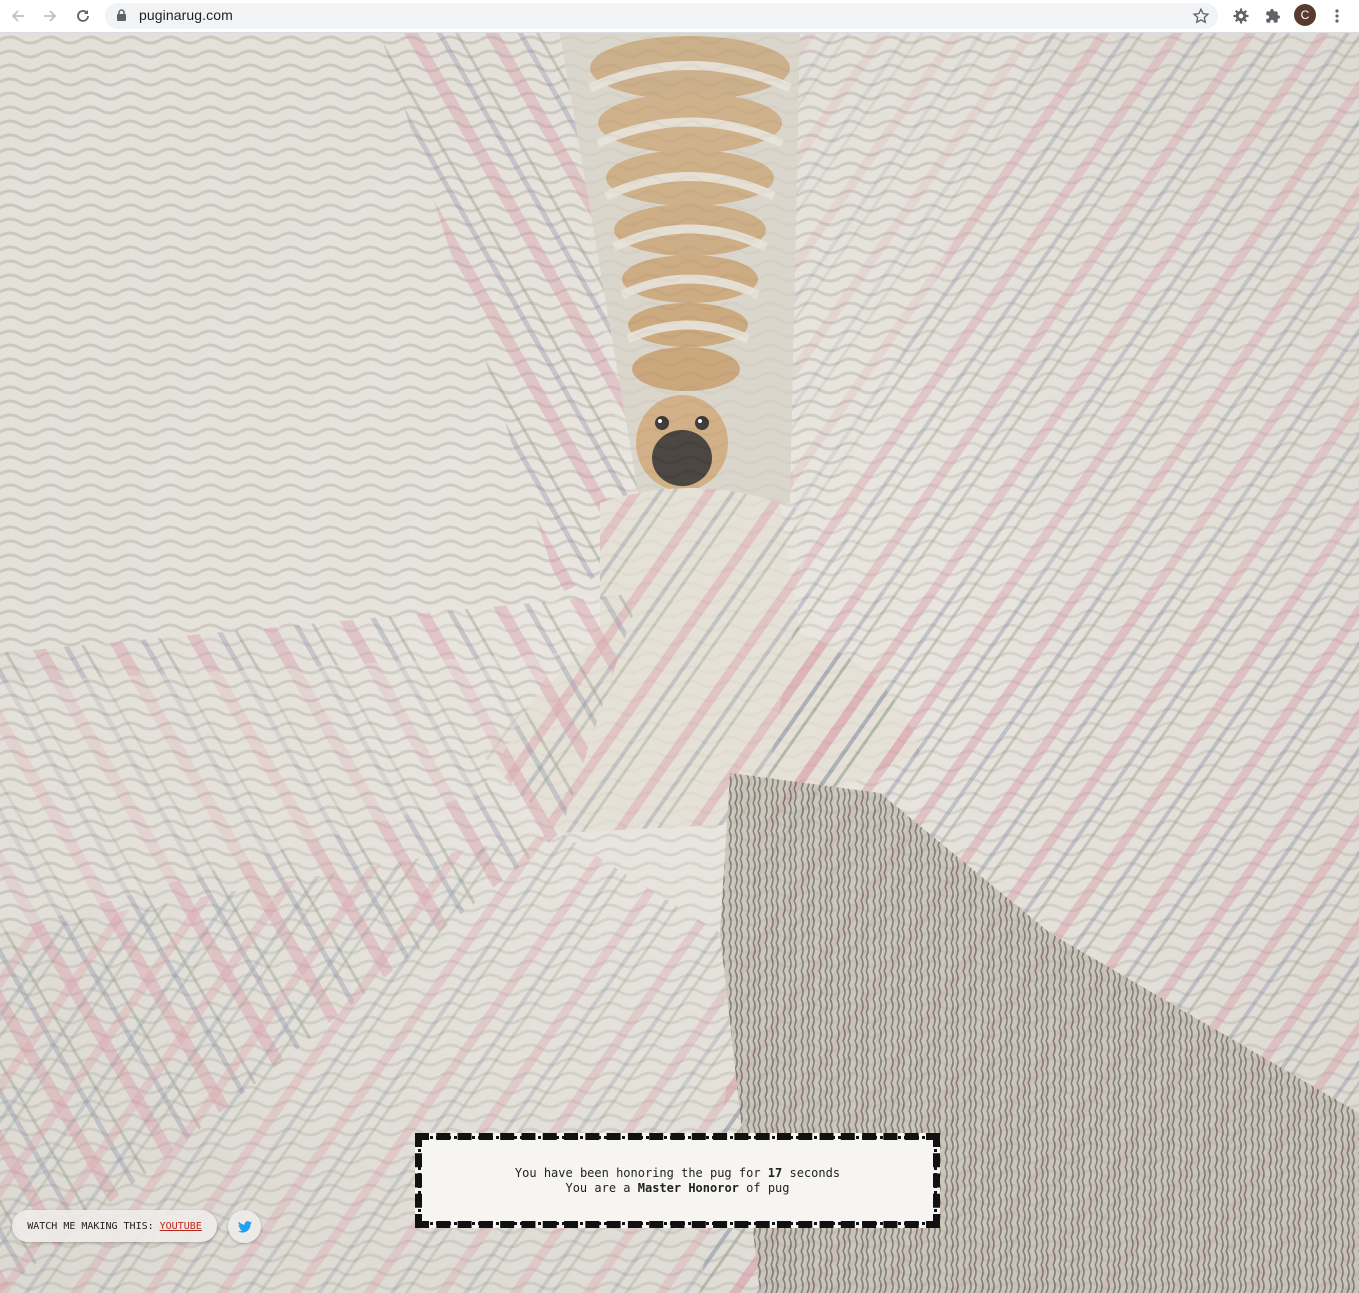 The width and height of the screenshot is (1359, 1293). Describe the element at coordinates (121, 15) in the screenshot. I see `lock-icon` at that location.